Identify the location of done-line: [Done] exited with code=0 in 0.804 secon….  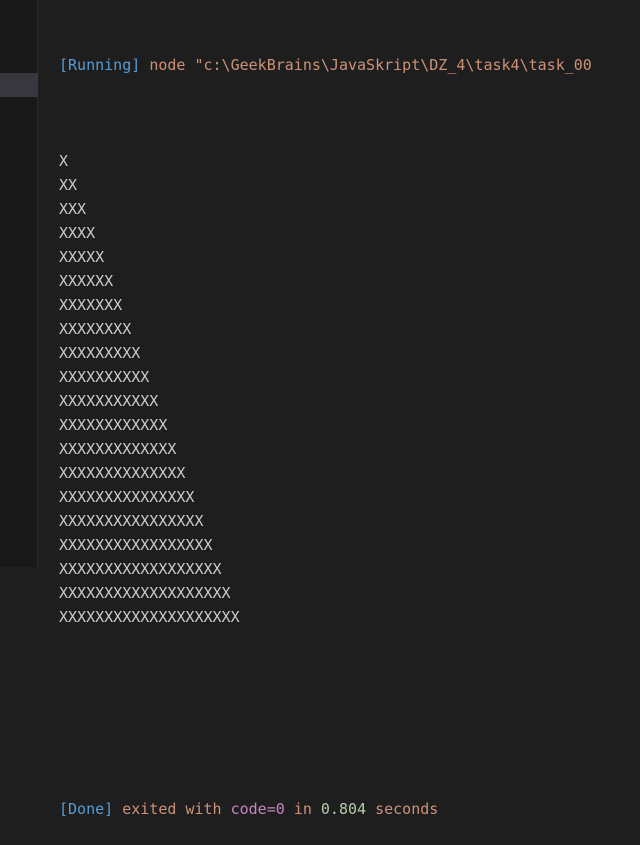
(349, 809).